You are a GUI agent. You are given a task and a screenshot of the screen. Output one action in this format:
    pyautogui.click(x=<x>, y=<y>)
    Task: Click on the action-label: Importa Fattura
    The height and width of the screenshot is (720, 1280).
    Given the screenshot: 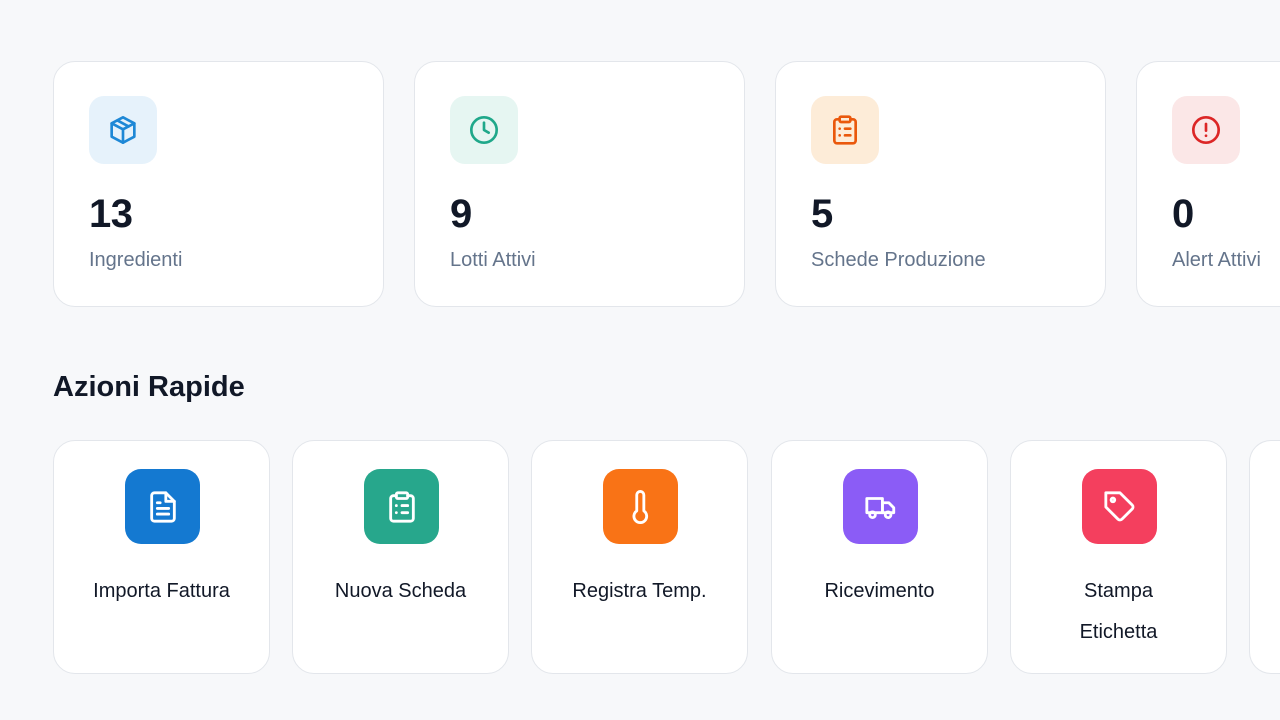 What is the action you would take?
    pyautogui.click(x=161, y=591)
    